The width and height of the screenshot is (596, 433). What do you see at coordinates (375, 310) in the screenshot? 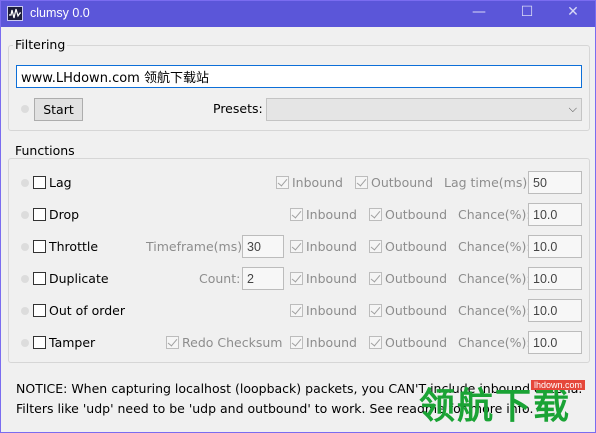
I see `out-of-order-outbound-checkbox` at bounding box center [375, 310].